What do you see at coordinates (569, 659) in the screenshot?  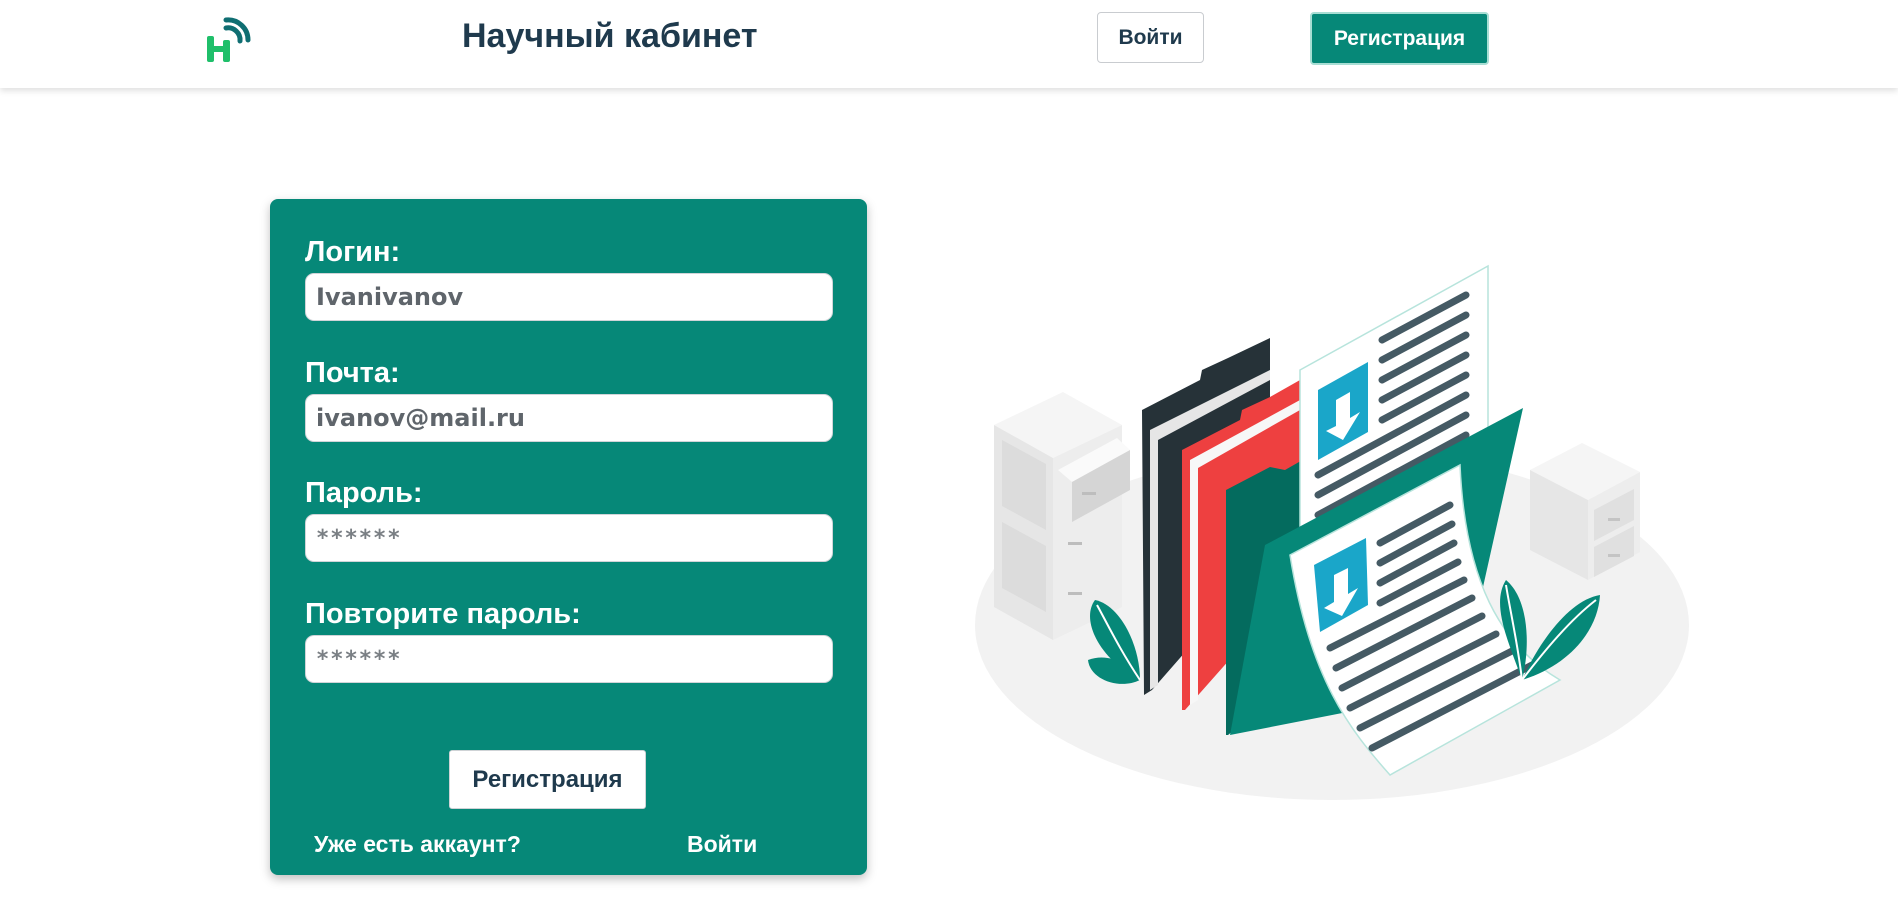 I see `repeat-password-input: ******` at bounding box center [569, 659].